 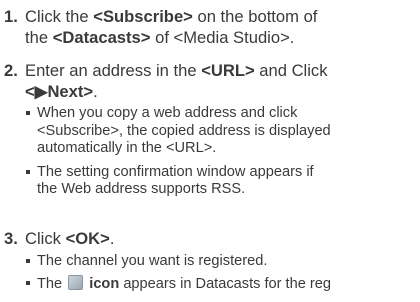 I want to click on note-text: appears in Datacasts for the reg, so click(x=225, y=283).